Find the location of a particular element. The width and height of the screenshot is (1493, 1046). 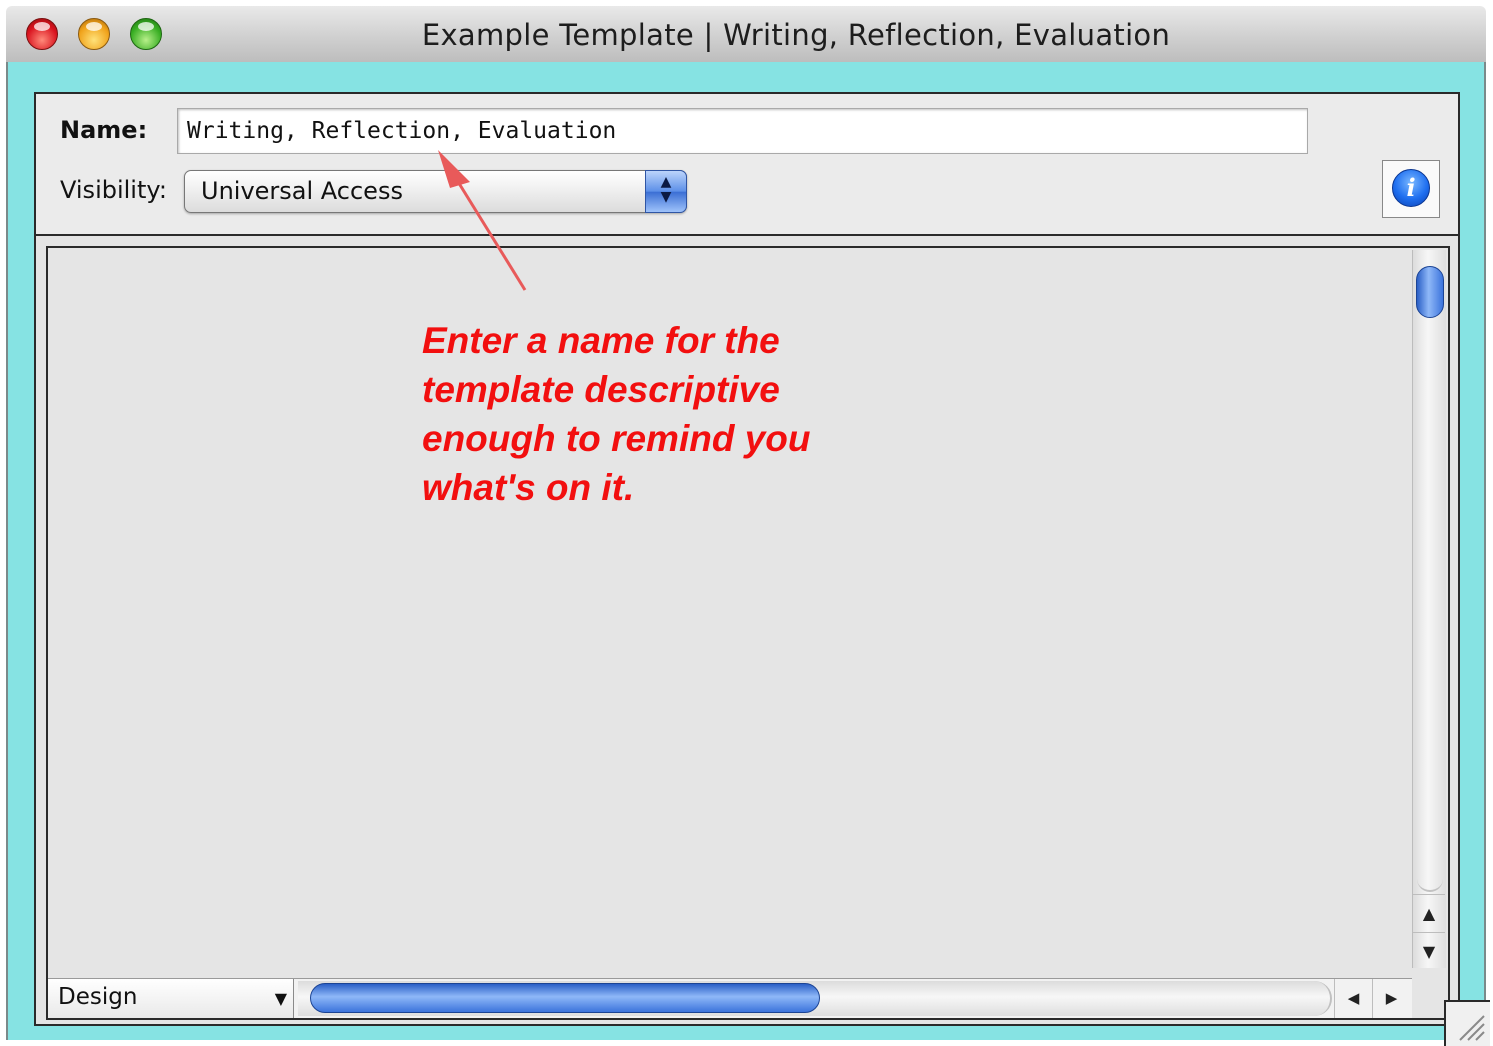

arrow-down-icon: ▼ is located at coordinates (1429, 951).